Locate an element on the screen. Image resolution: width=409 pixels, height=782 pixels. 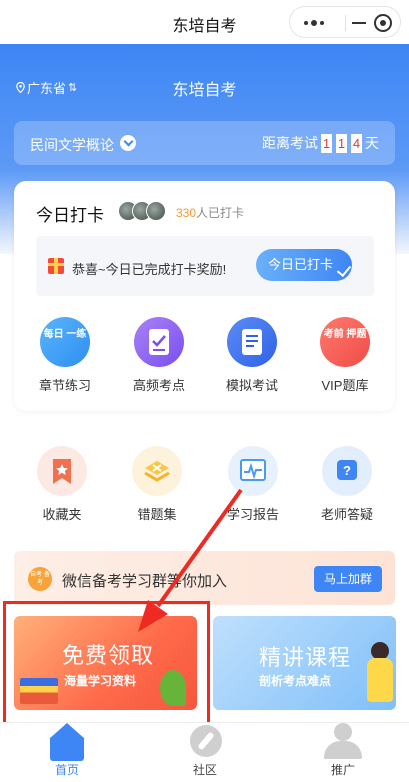
tab-label: 社区 is located at coordinates (204, 770).